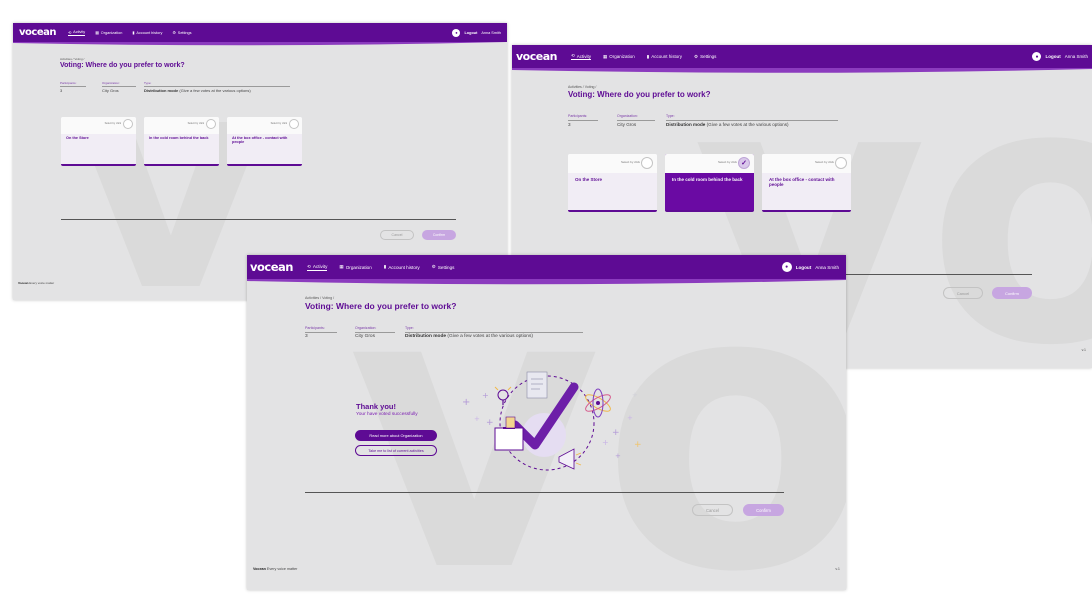 This screenshot has height=600, width=1092. I want to click on read-more-organization-button: Read more about Organization, so click(396, 435).